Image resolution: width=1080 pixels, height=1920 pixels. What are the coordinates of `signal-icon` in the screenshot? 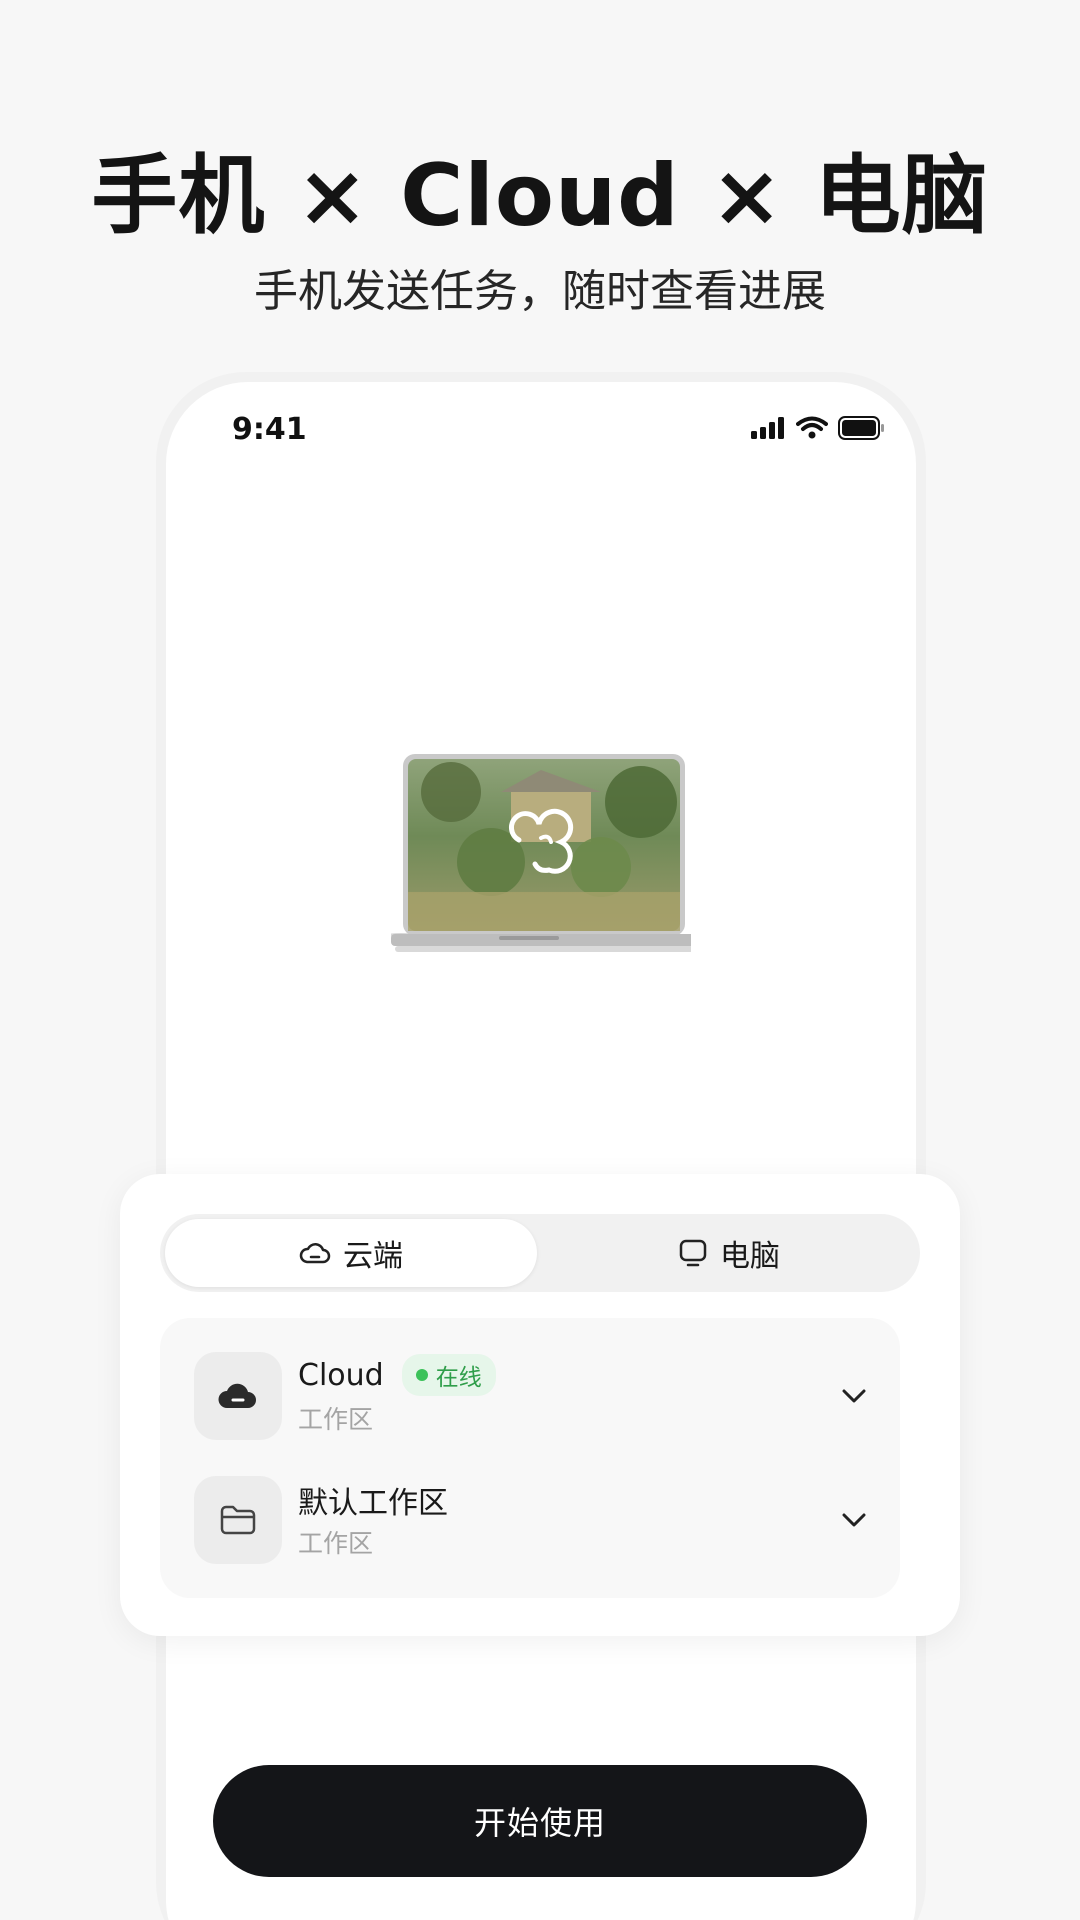 It's located at (767, 428).